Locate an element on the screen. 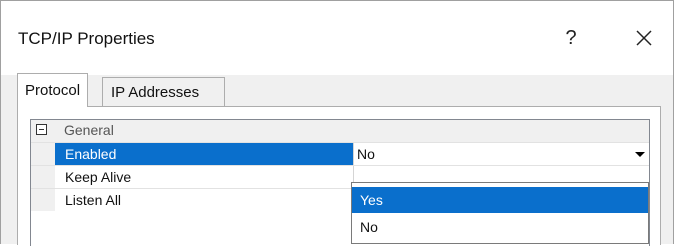 This screenshot has height=246, width=676. dropdown-option-no: No is located at coordinates (500, 227).